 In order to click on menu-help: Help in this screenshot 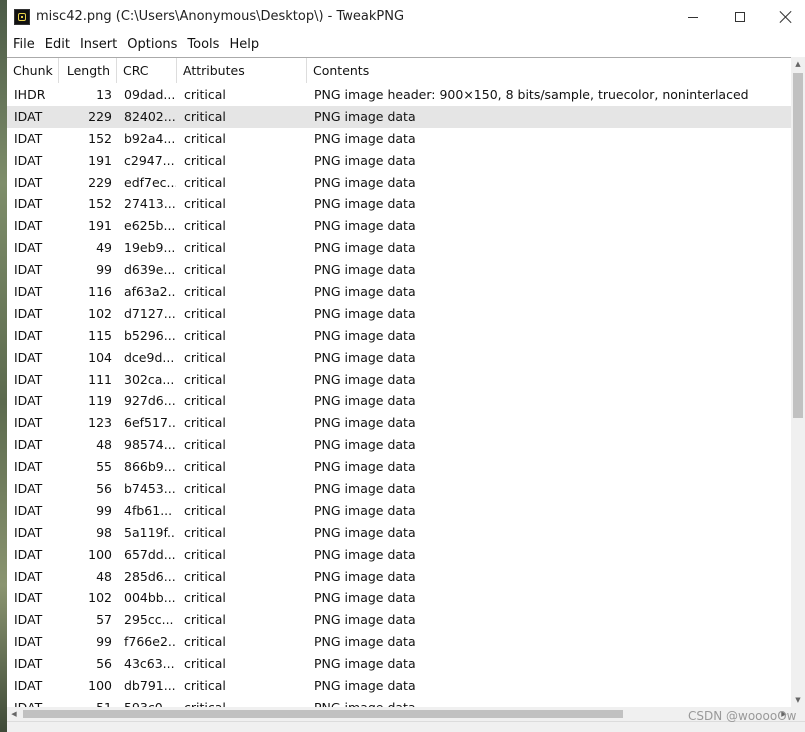, I will do `click(244, 45)`.